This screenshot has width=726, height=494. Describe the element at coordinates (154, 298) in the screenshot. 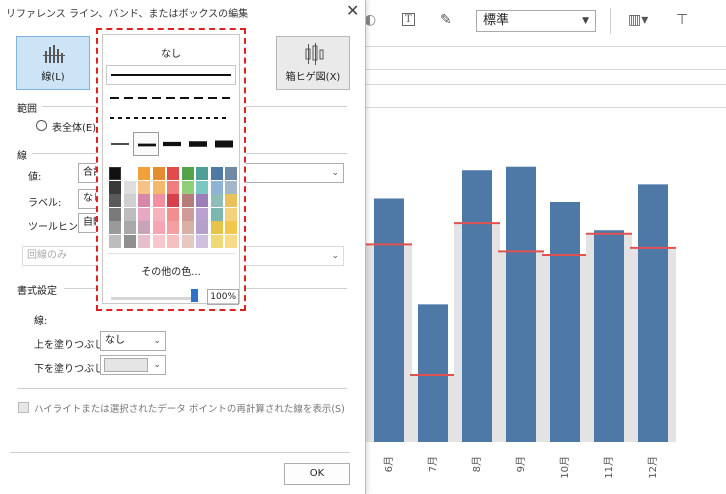

I see `opacity-slider-track` at that location.